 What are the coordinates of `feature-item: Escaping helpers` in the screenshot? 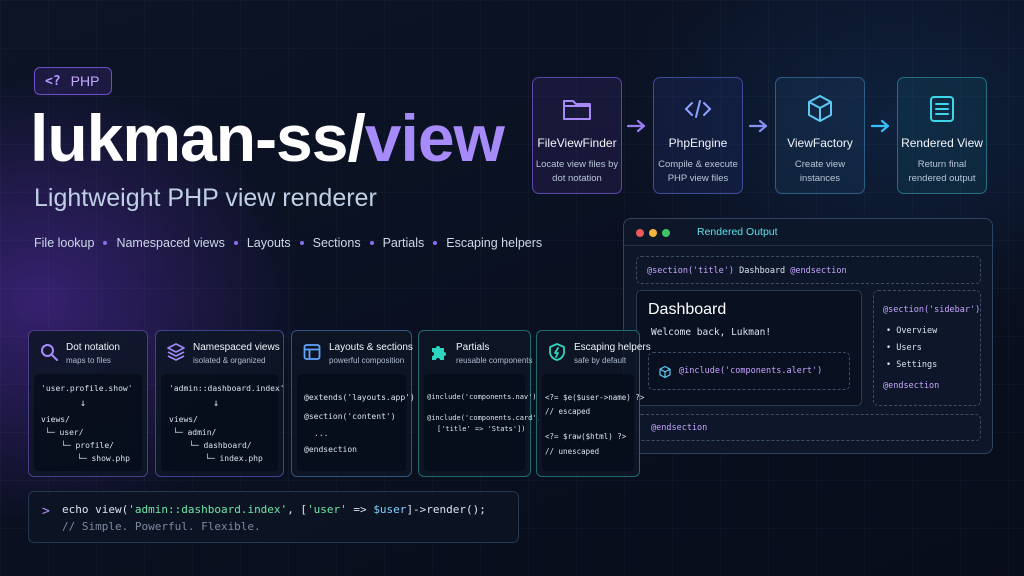 It's located at (494, 243).